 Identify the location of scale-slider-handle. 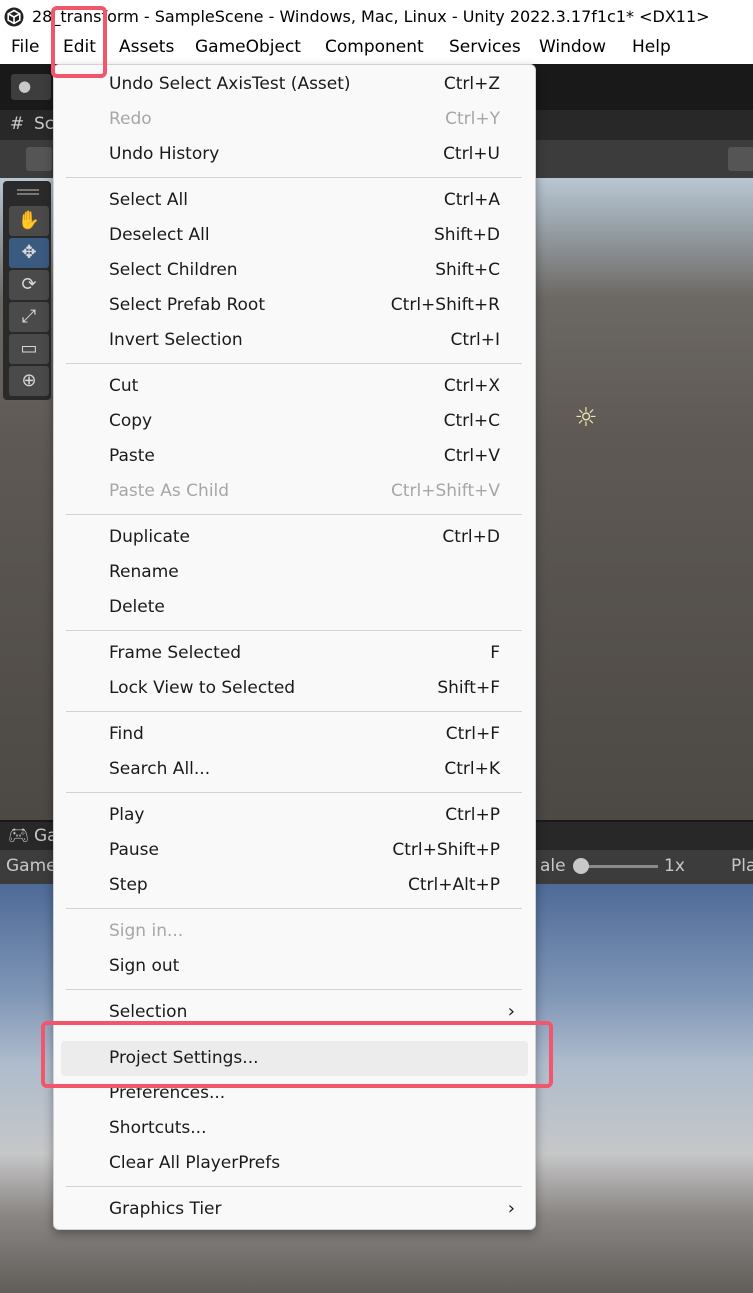
(581, 866).